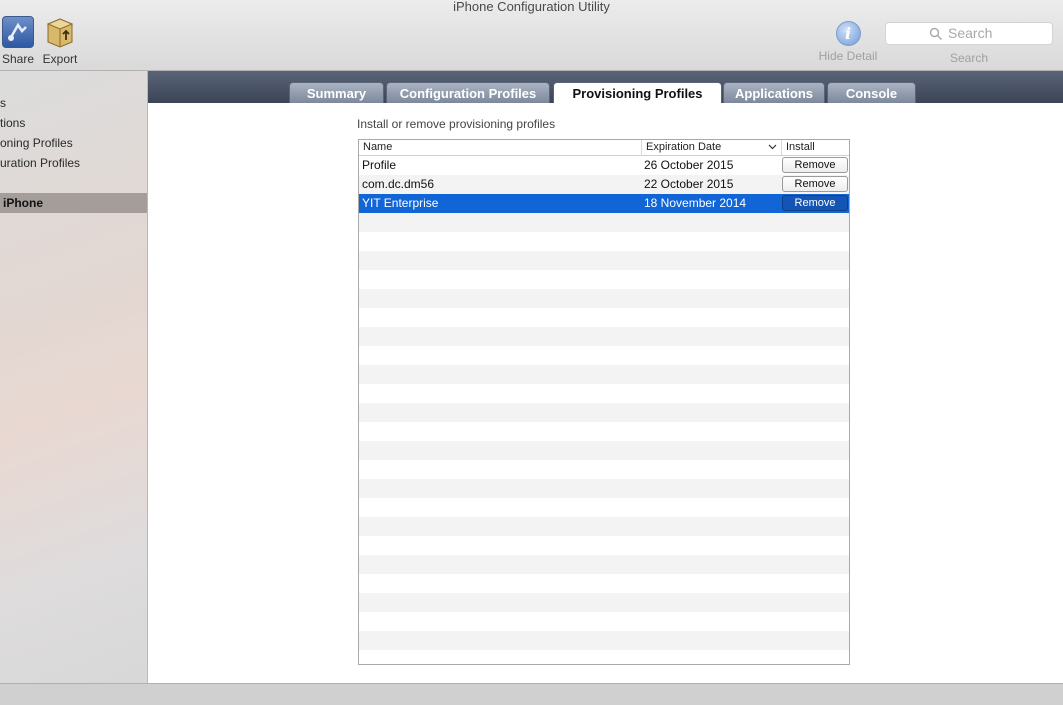 Image resolution: width=1063 pixels, height=705 pixels. I want to click on table-row-selected: YIT Enterprise 18 November 2014 Remove, so click(604, 203).